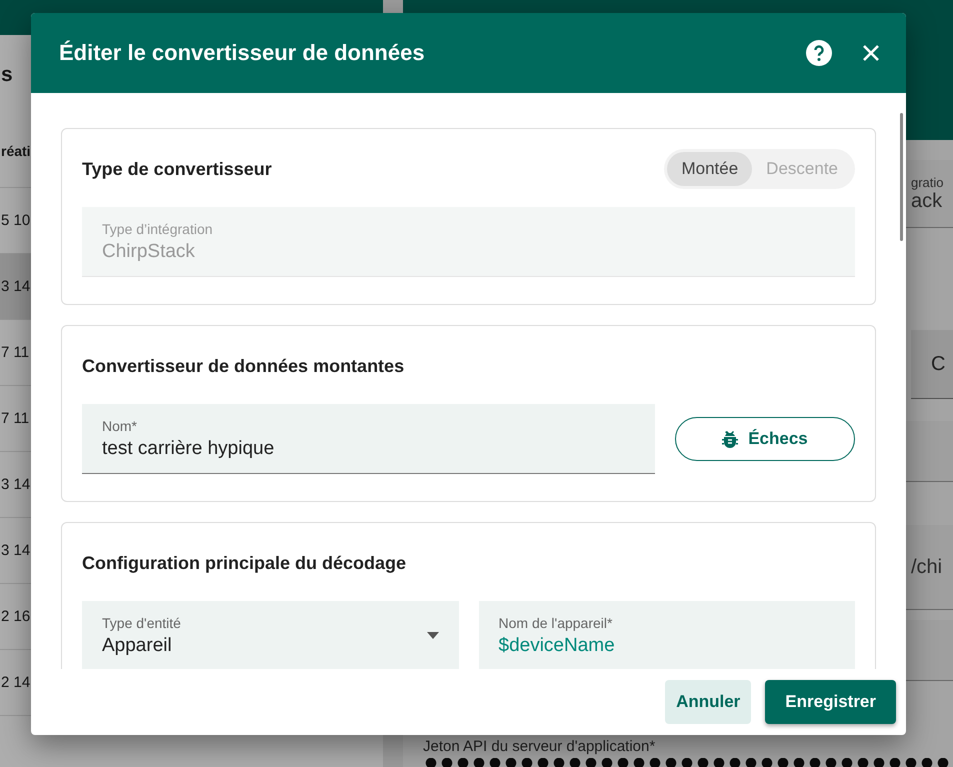 This screenshot has width=953, height=767. Describe the element at coordinates (270, 635) in the screenshot. I see `dropdown-field: Type d'entité Appareil` at that location.